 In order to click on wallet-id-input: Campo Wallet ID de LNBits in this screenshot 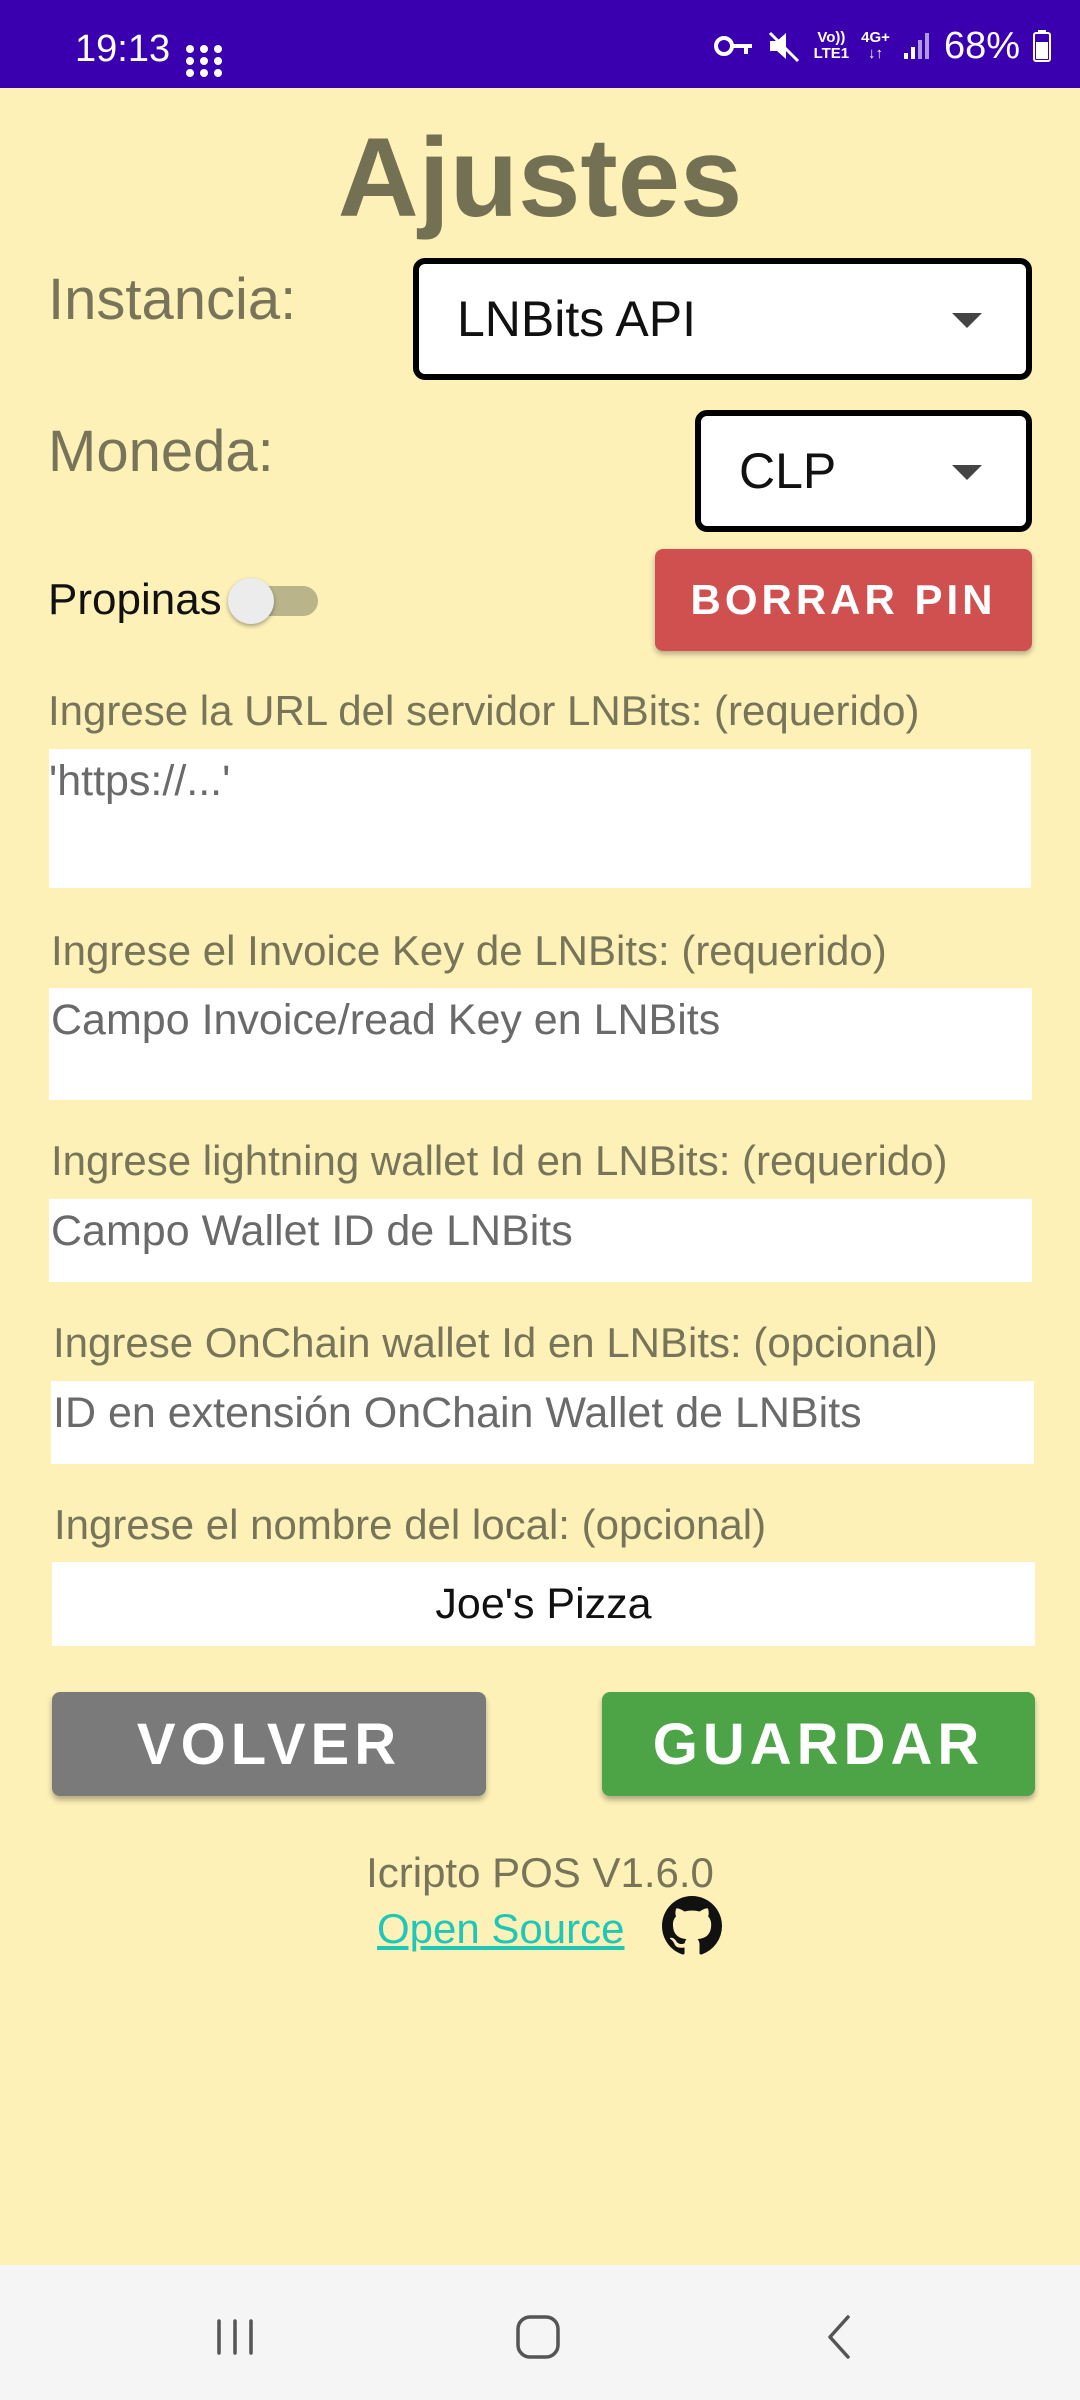, I will do `click(540, 1240)`.